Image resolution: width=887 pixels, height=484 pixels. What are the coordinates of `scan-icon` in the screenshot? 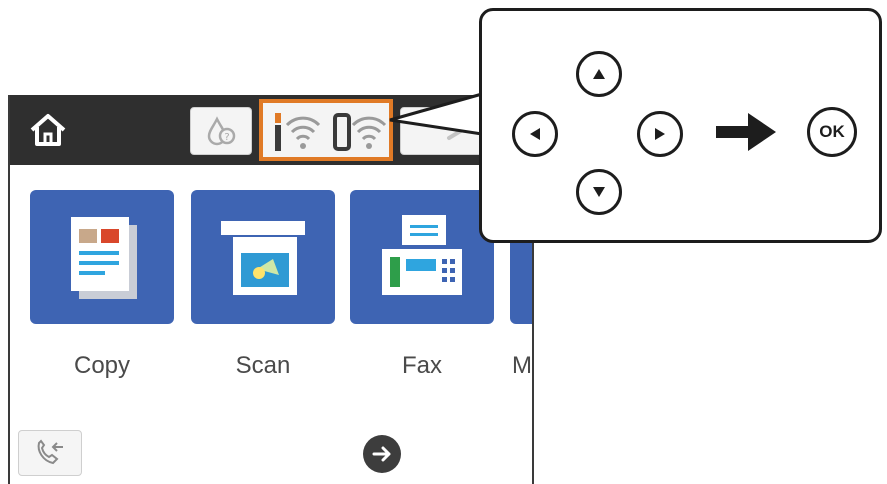 It's located at (263, 258).